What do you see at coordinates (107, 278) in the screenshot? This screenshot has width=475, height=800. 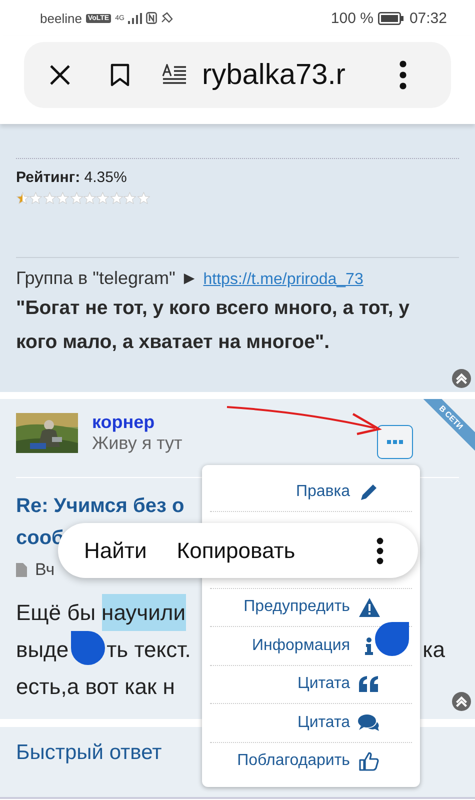 I see `telegram-label: Группа в "telegram" ►` at bounding box center [107, 278].